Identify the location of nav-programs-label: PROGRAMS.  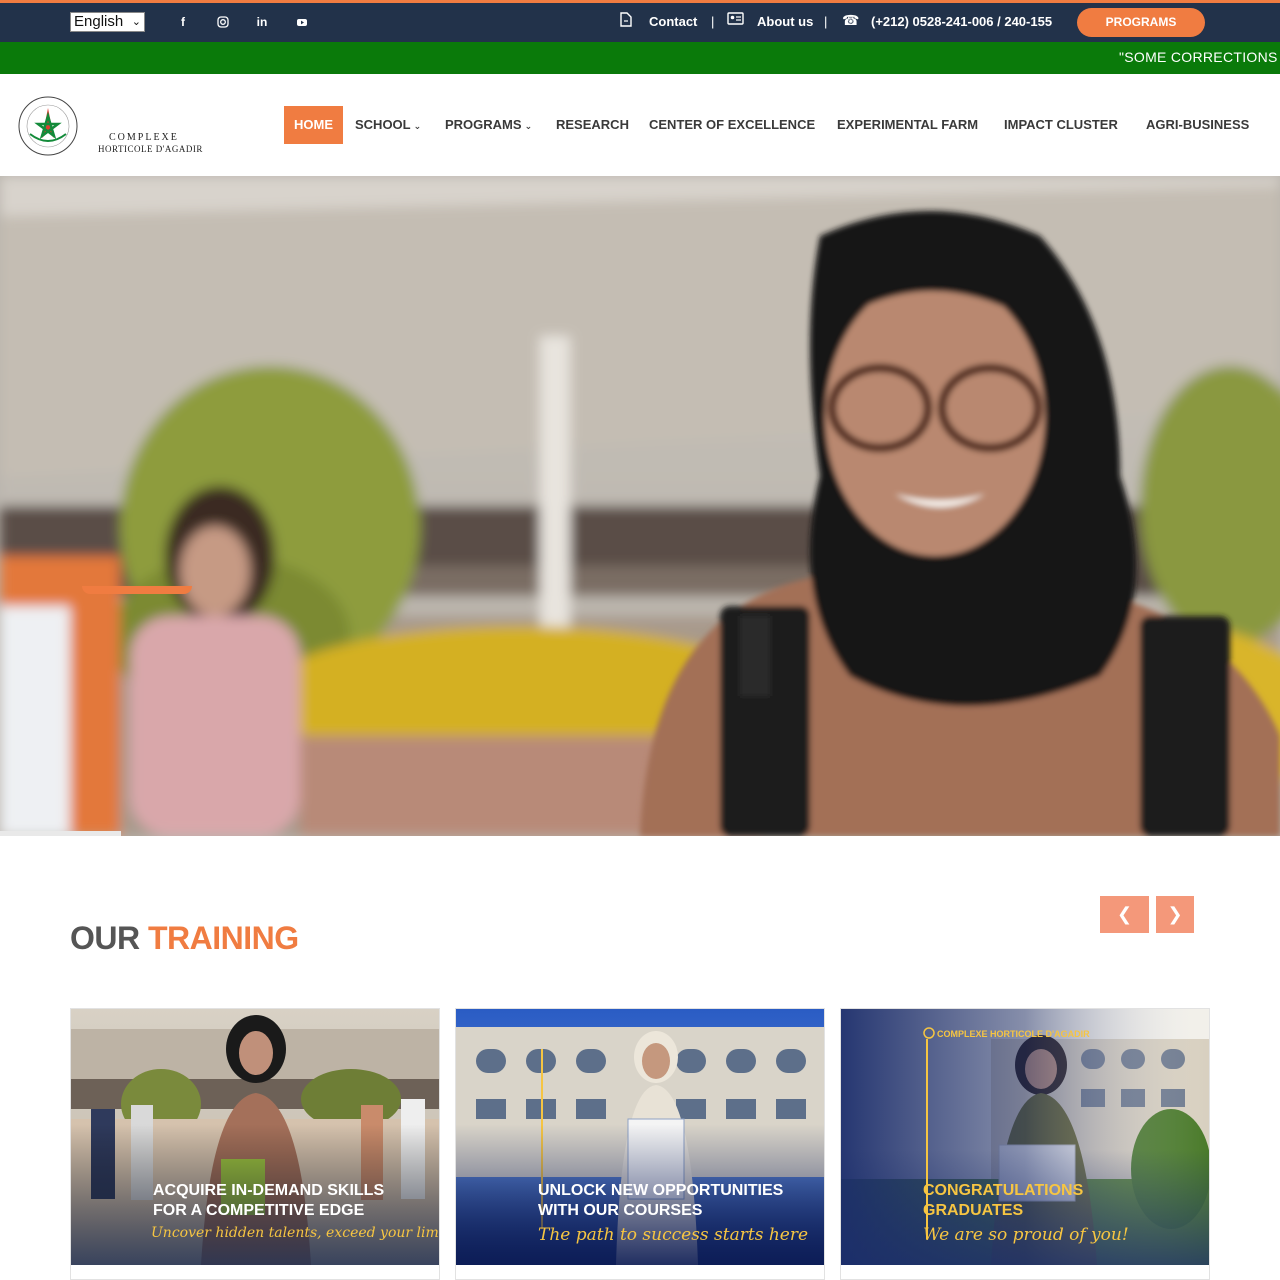
(483, 124).